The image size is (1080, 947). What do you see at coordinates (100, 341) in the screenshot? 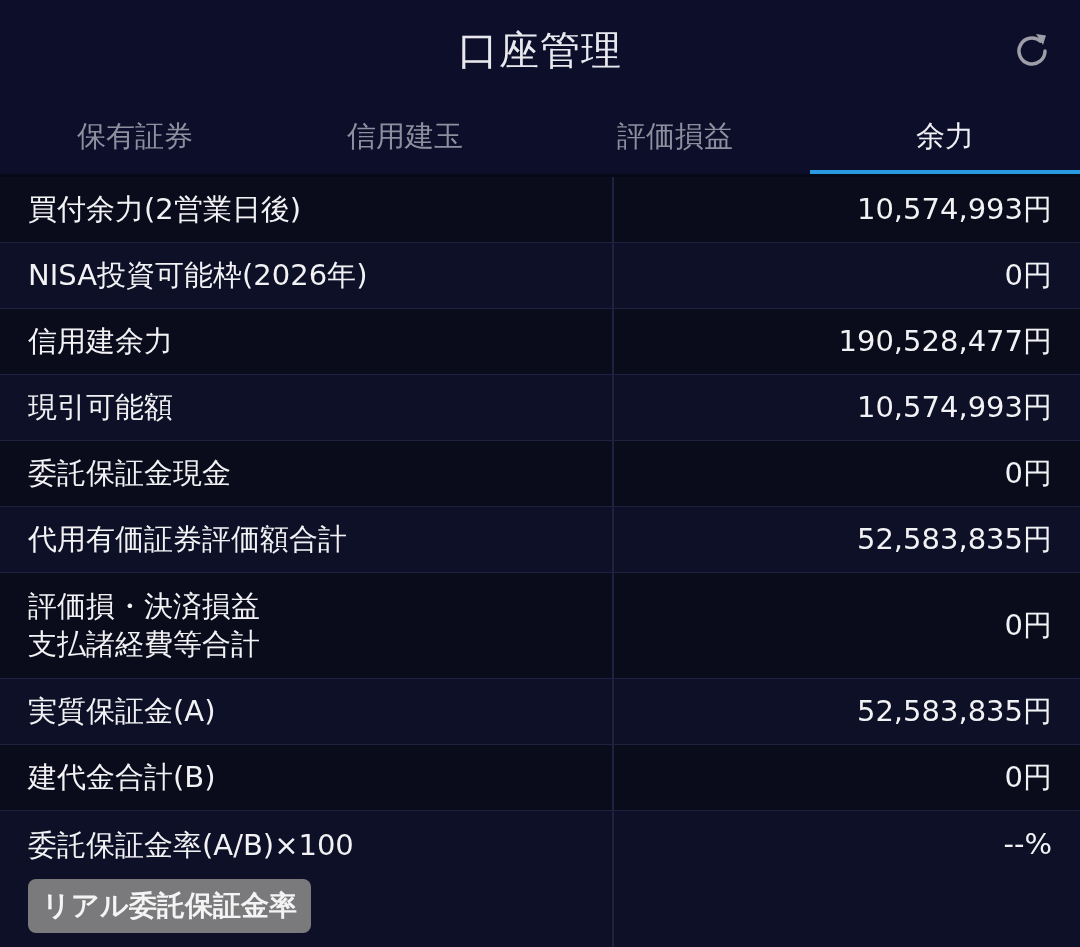
I see `row-label: 信用建余力` at bounding box center [100, 341].